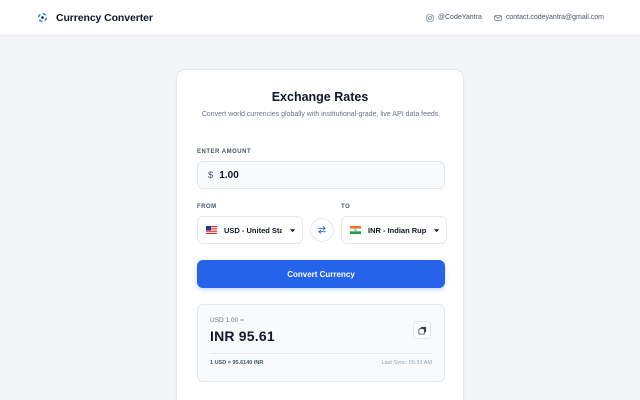 The height and width of the screenshot is (400, 640). I want to click on contact-links: @CodeYantra contact.codeyantra@gmail.com, so click(515, 17).